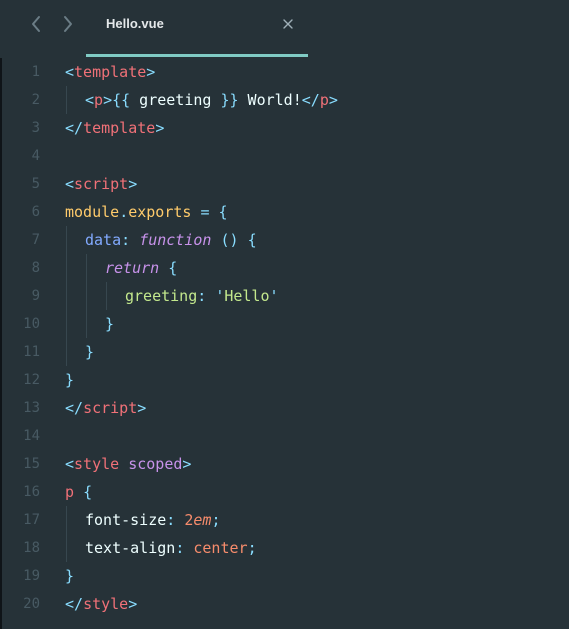  What do you see at coordinates (284, 240) in the screenshot?
I see `code-line: 7 data: function () {` at bounding box center [284, 240].